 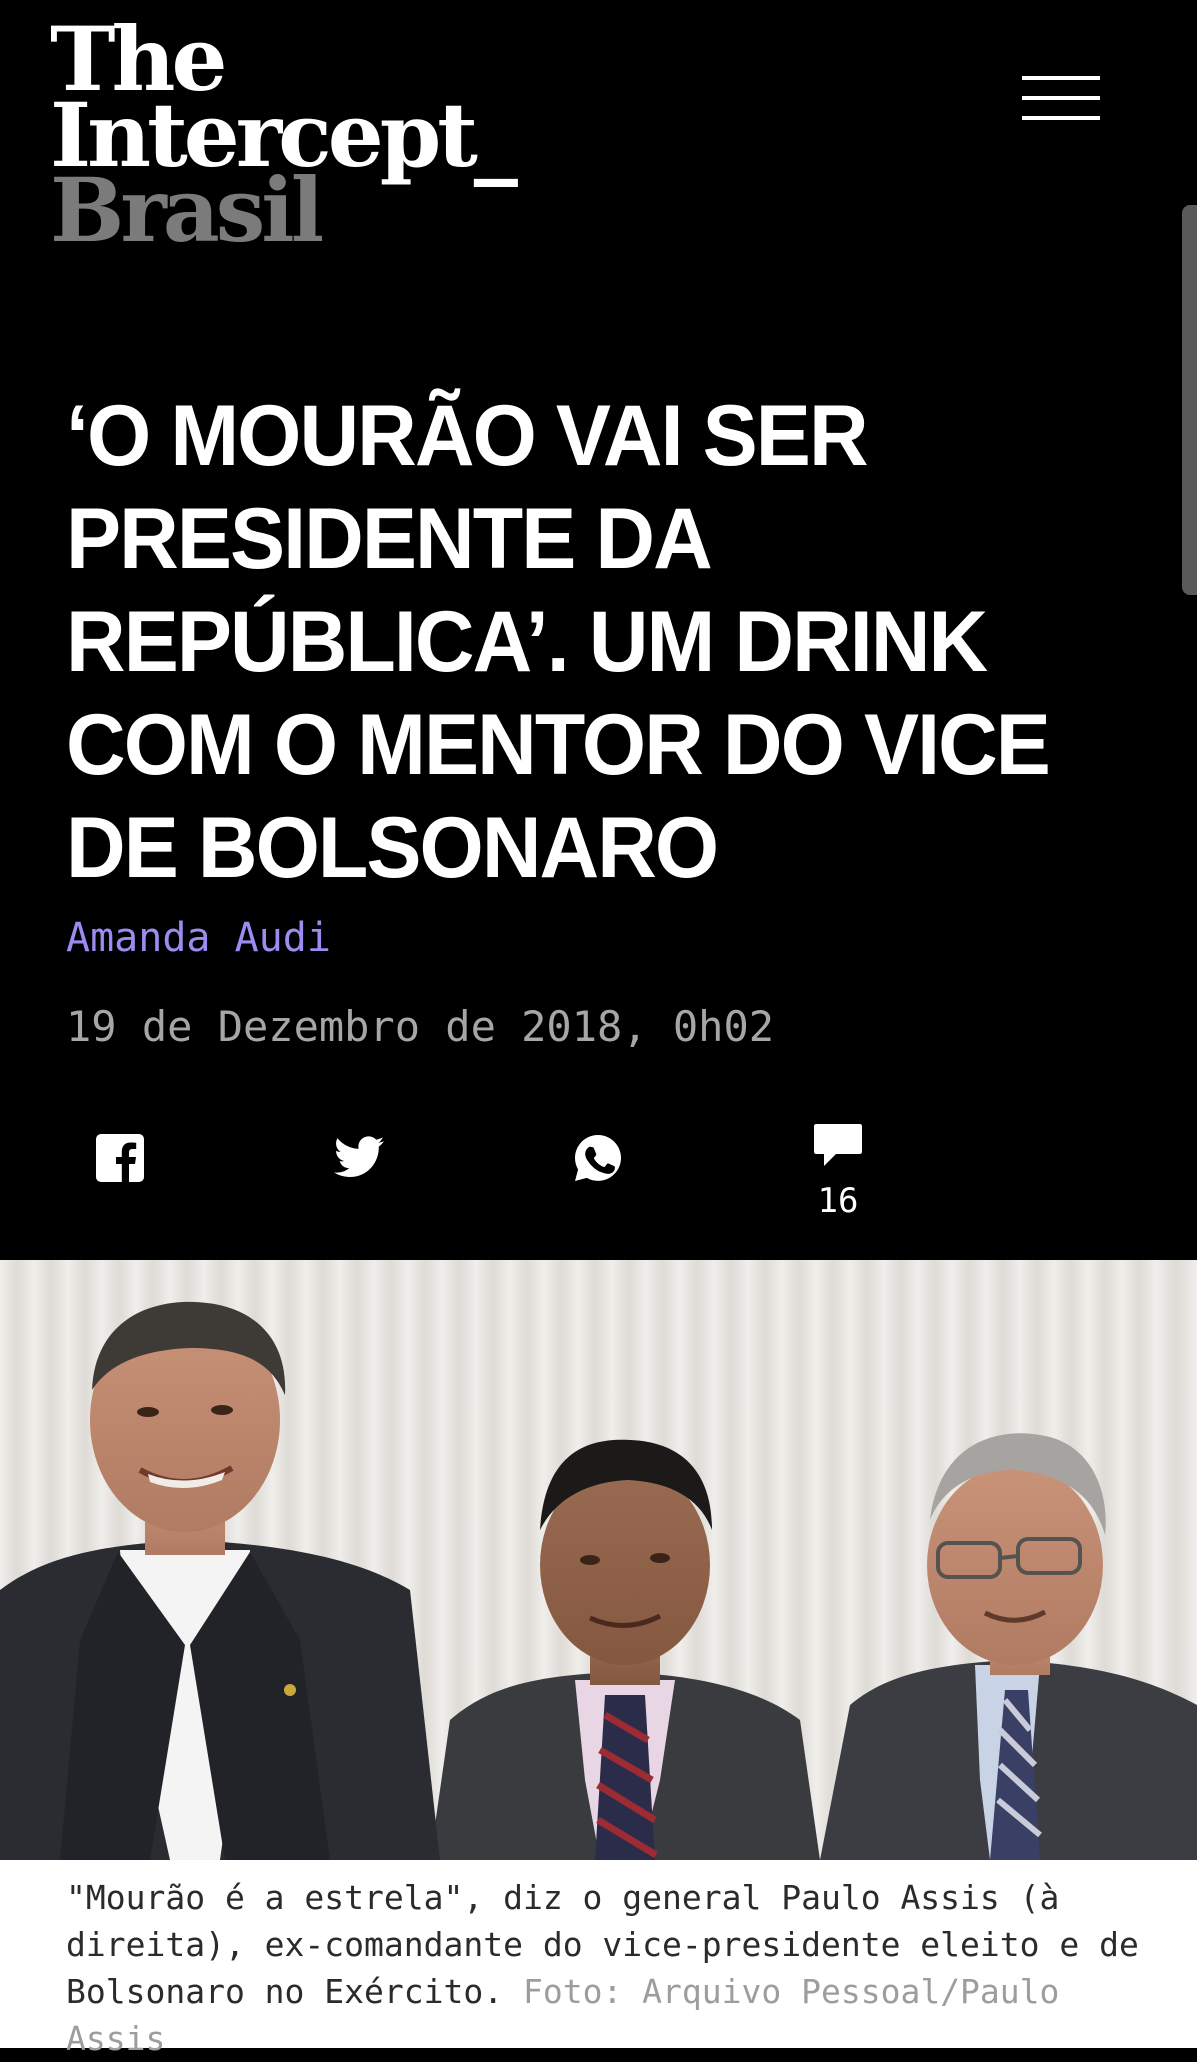 I want to click on whatsapp-icon, so click(x=598, y=1158).